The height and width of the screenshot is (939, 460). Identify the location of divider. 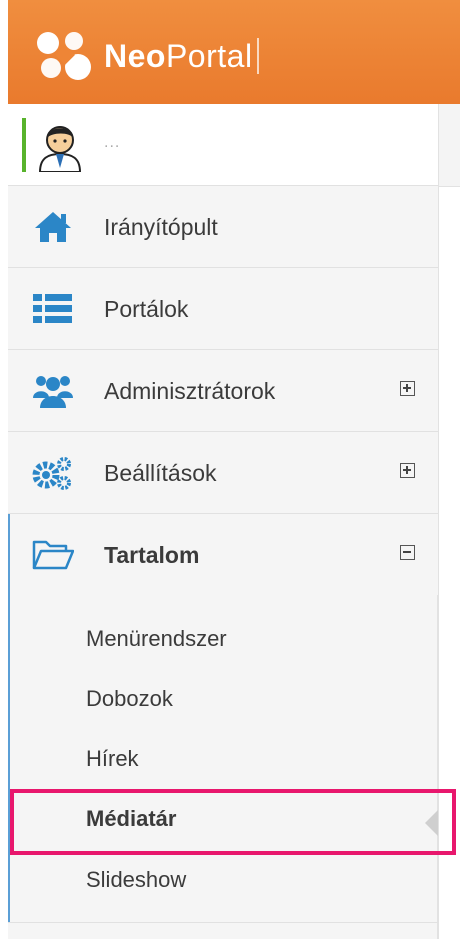
(223, 922).